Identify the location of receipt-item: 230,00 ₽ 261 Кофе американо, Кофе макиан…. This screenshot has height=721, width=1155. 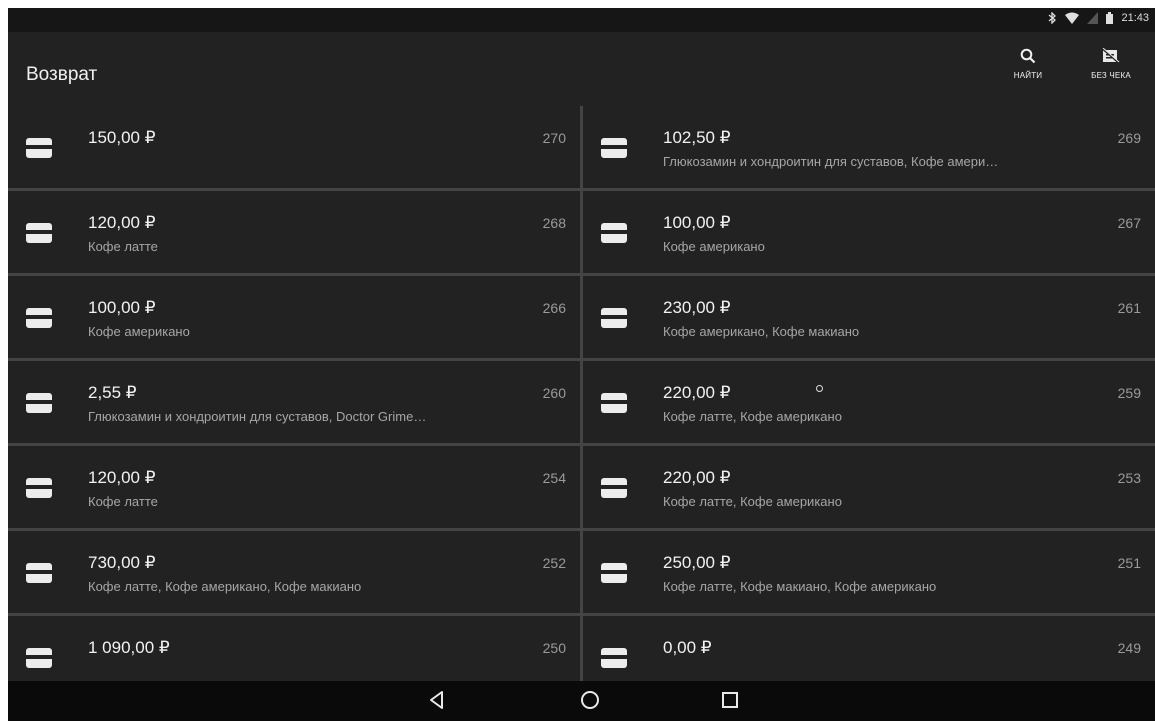
(869, 317).